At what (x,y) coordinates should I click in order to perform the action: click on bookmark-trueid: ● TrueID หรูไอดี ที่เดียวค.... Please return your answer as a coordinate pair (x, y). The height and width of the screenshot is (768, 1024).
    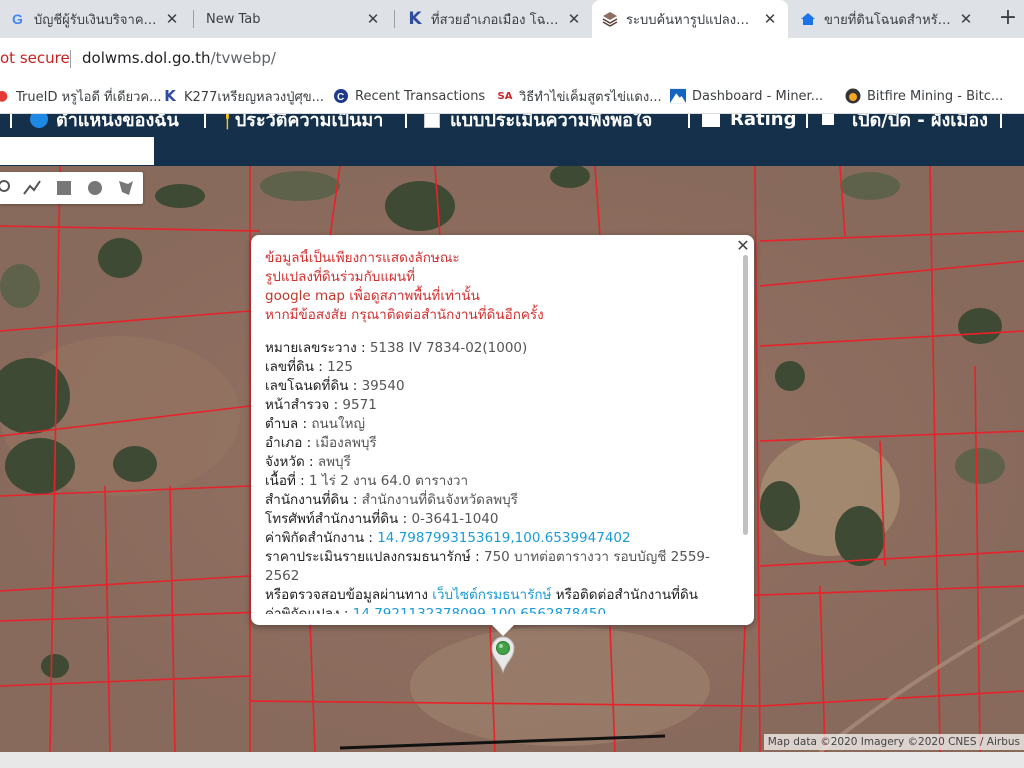
    Looking at the image, I should click on (81, 96).